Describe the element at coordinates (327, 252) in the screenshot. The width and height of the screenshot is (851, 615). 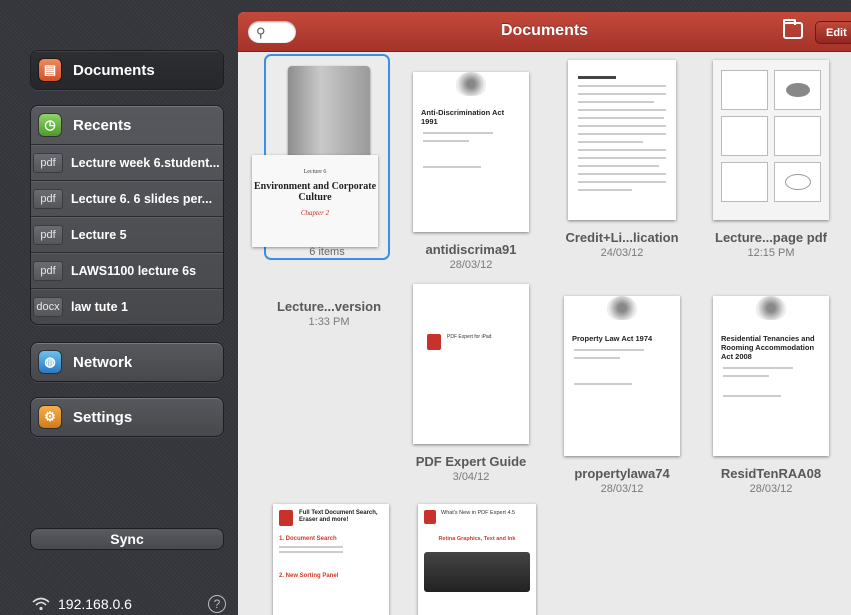
I see `folder-count: 6 items` at that location.